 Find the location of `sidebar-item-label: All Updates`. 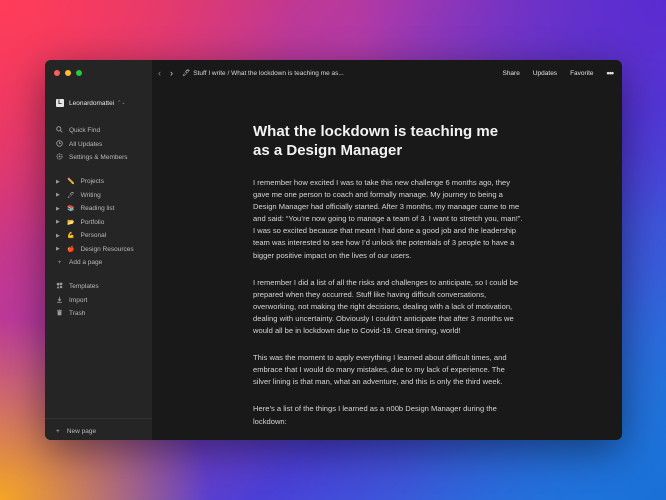

sidebar-item-label: All Updates is located at coordinates (86, 144).